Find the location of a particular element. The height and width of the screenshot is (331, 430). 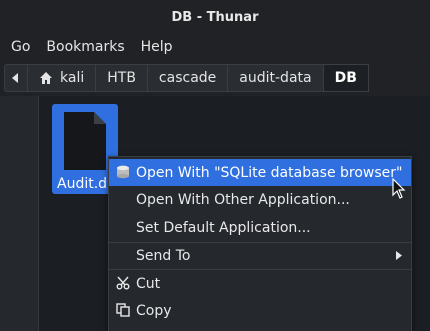

menu-item-label: Cut is located at coordinates (148, 283).